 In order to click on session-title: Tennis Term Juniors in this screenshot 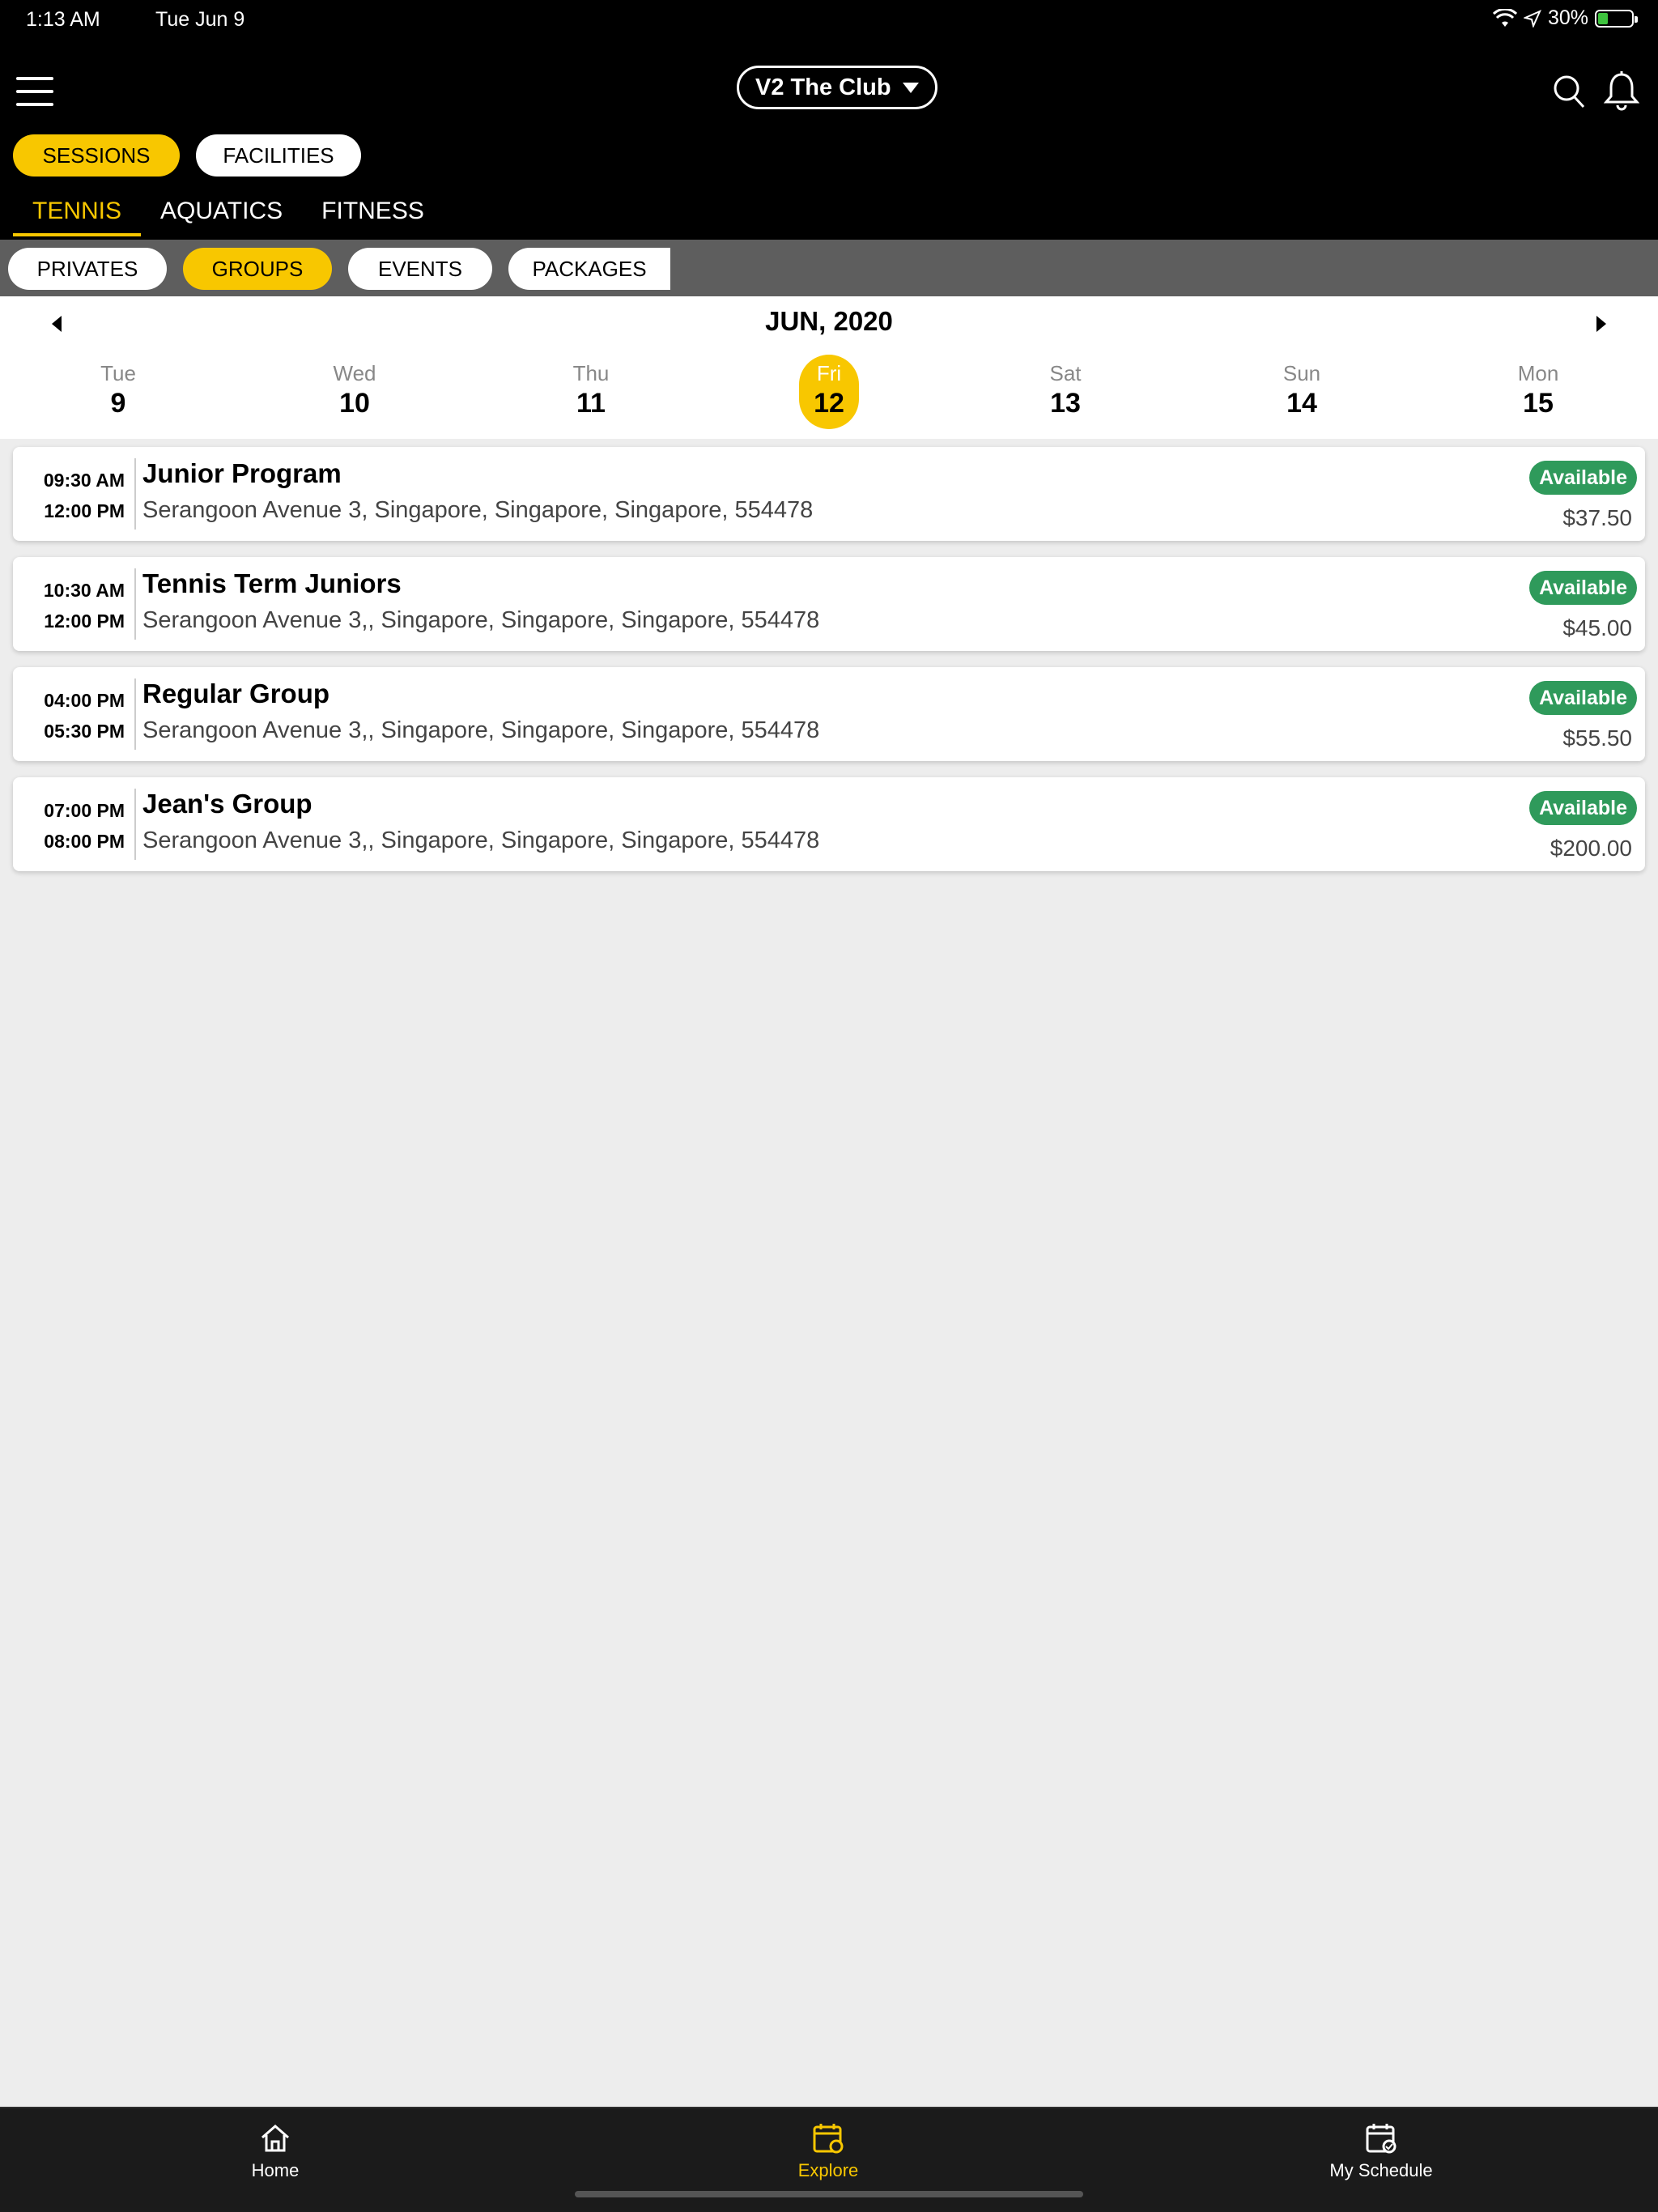, I will do `click(272, 583)`.